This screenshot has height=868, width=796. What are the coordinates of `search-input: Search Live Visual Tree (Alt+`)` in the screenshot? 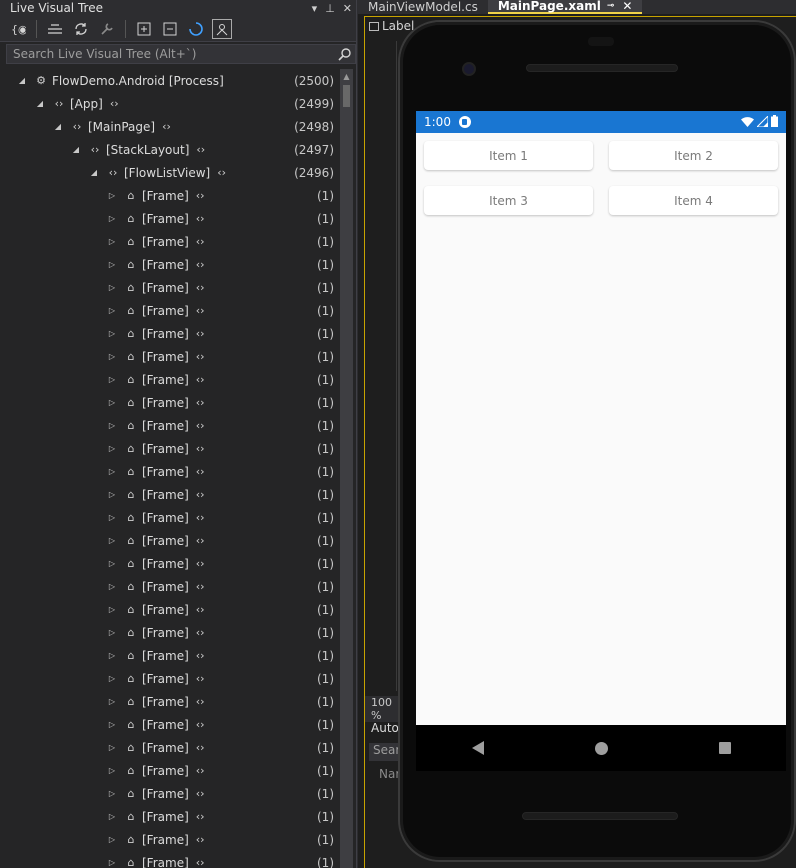 It's located at (104, 54).